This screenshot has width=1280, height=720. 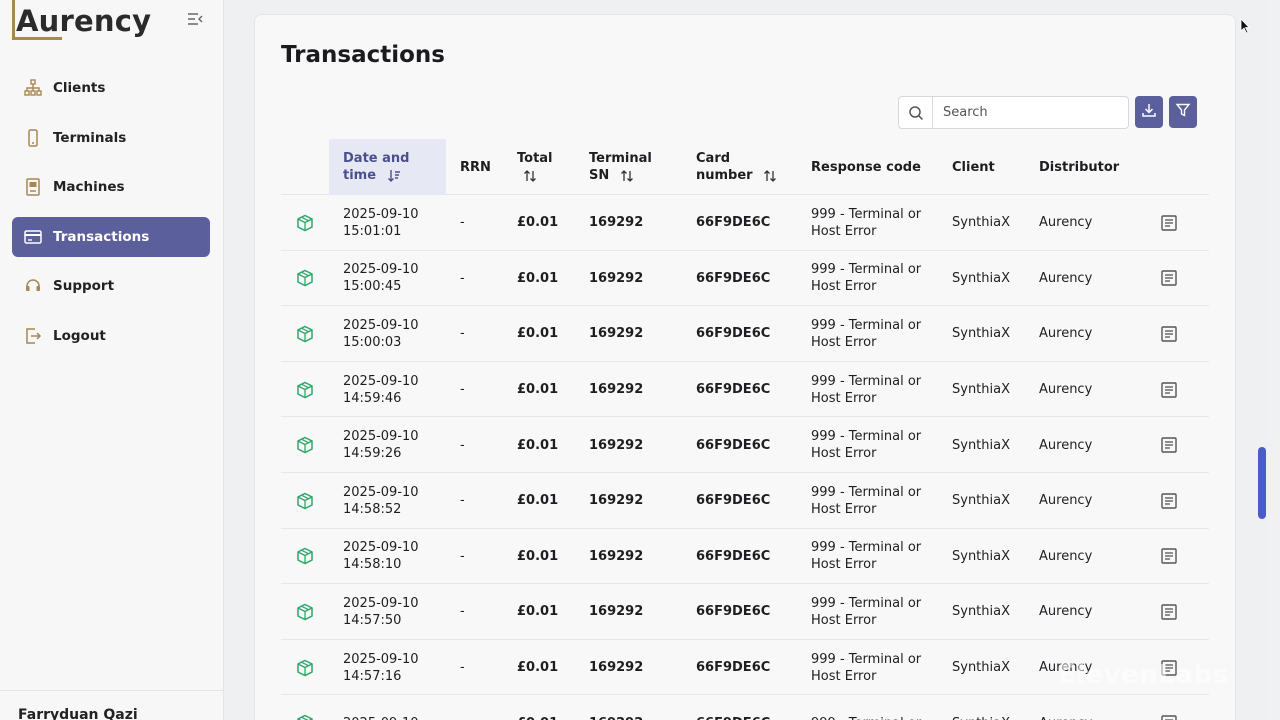 What do you see at coordinates (84, 286) in the screenshot?
I see `sidebar-item-label: Support` at bounding box center [84, 286].